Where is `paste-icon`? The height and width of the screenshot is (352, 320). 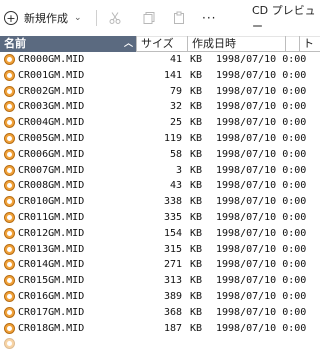 paste-icon is located at coordinates (179, 17).